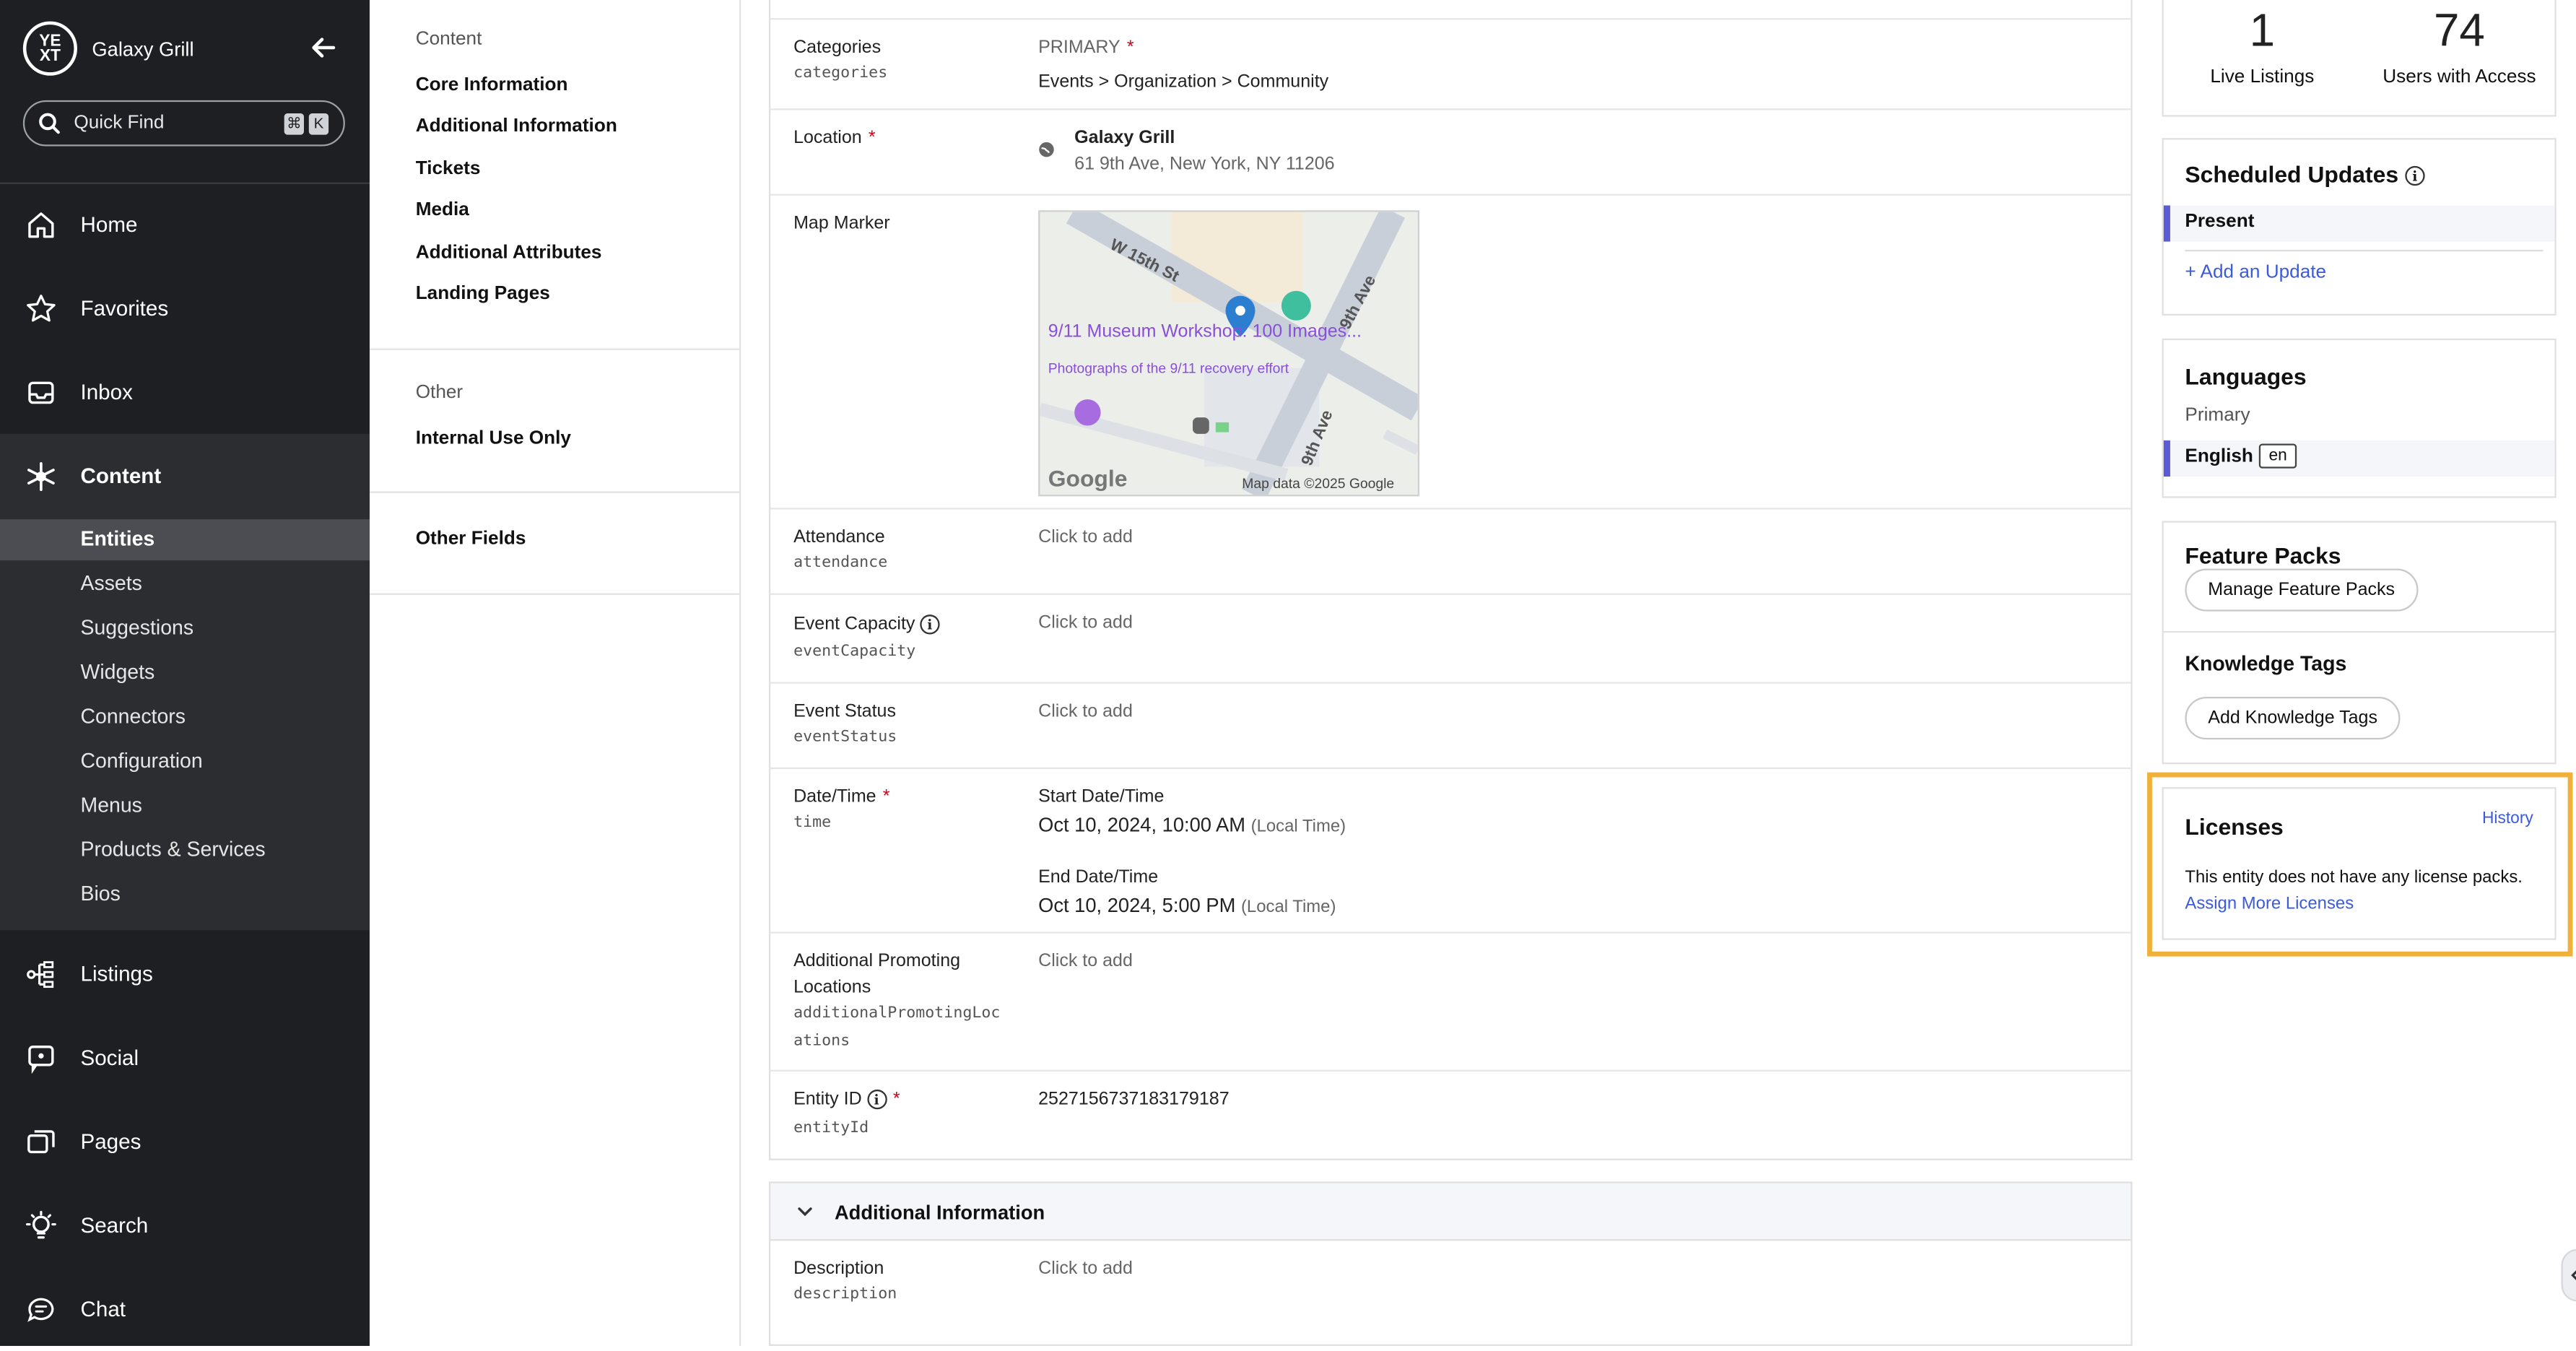  Describe the element at coordinates (185, 392) in the screenshot. I see `nav-inbox: Inbox` at that location.